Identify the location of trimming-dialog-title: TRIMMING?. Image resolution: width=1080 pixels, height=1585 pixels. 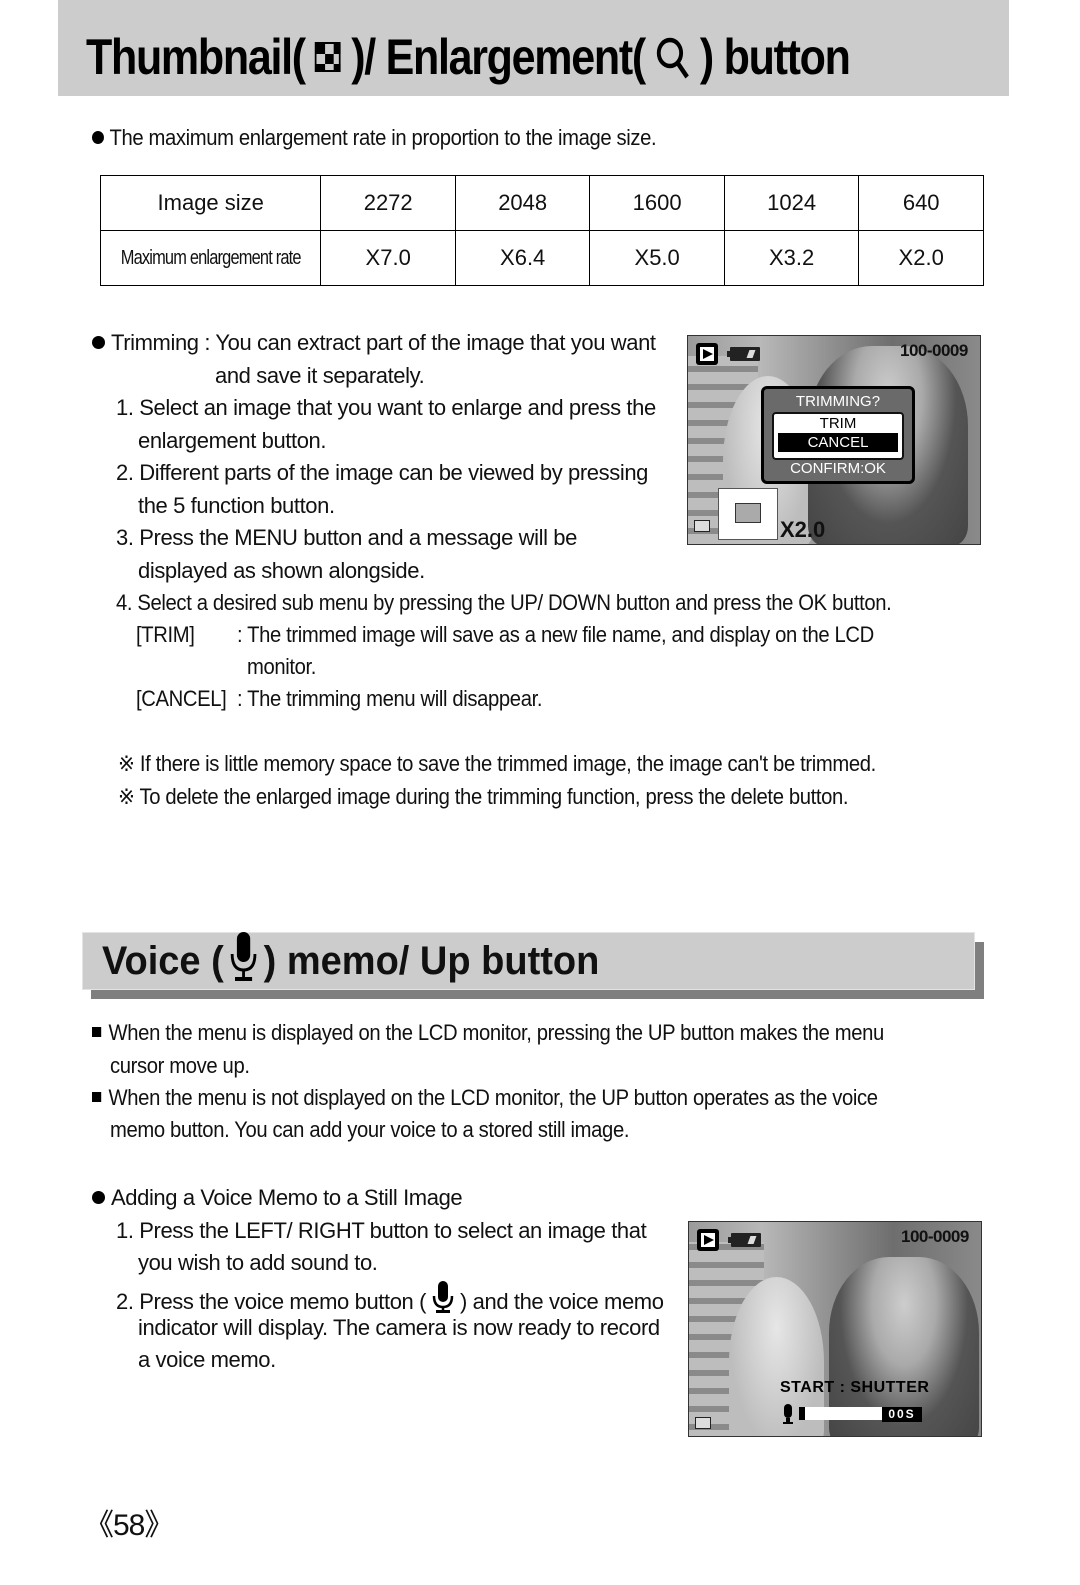
(838, 401).